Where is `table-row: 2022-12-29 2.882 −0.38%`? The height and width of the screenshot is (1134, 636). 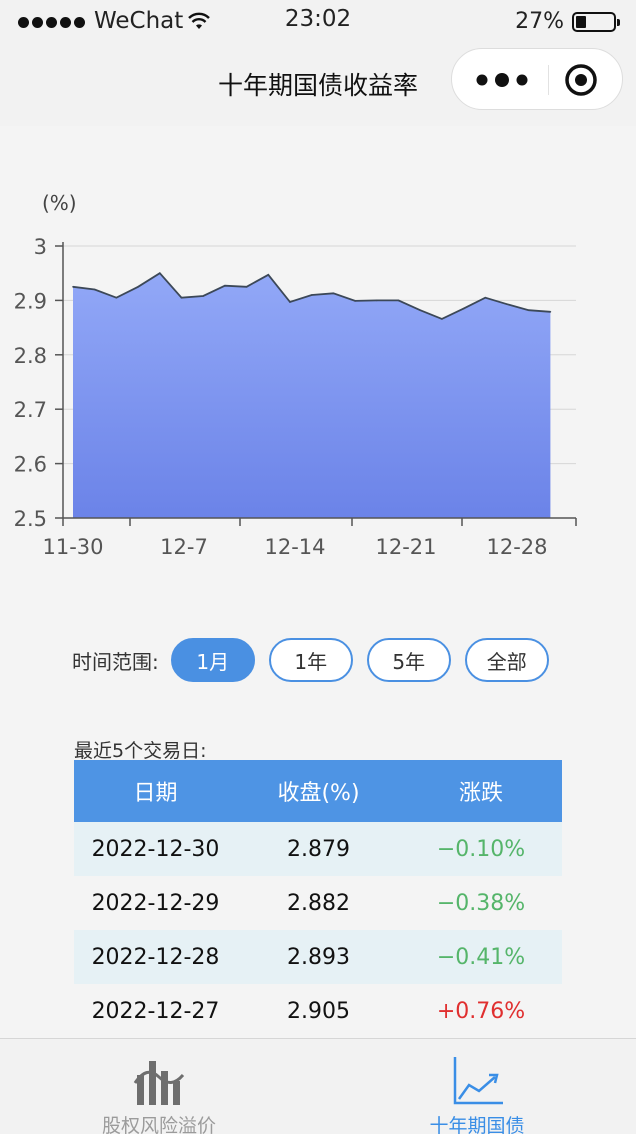
table-row: 2022-12-29 2.882 −0.38% is located at coordinates (318, 903).